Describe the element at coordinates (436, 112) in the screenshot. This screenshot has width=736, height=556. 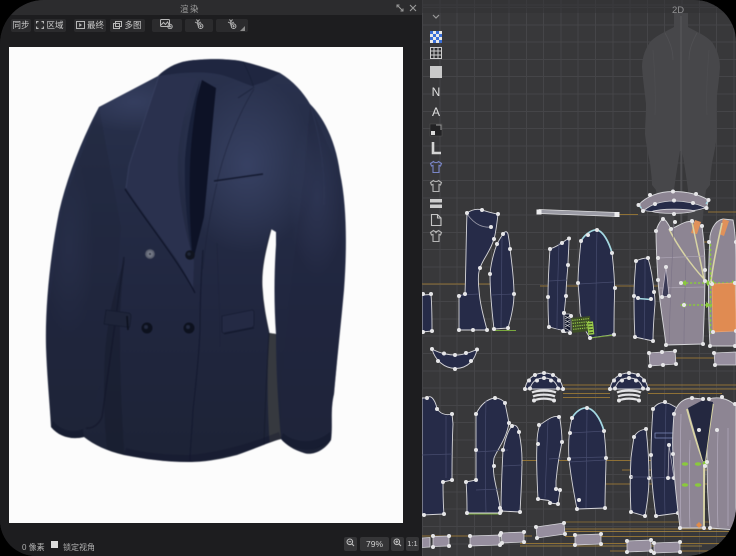
I see `svg-text: A` at that location.